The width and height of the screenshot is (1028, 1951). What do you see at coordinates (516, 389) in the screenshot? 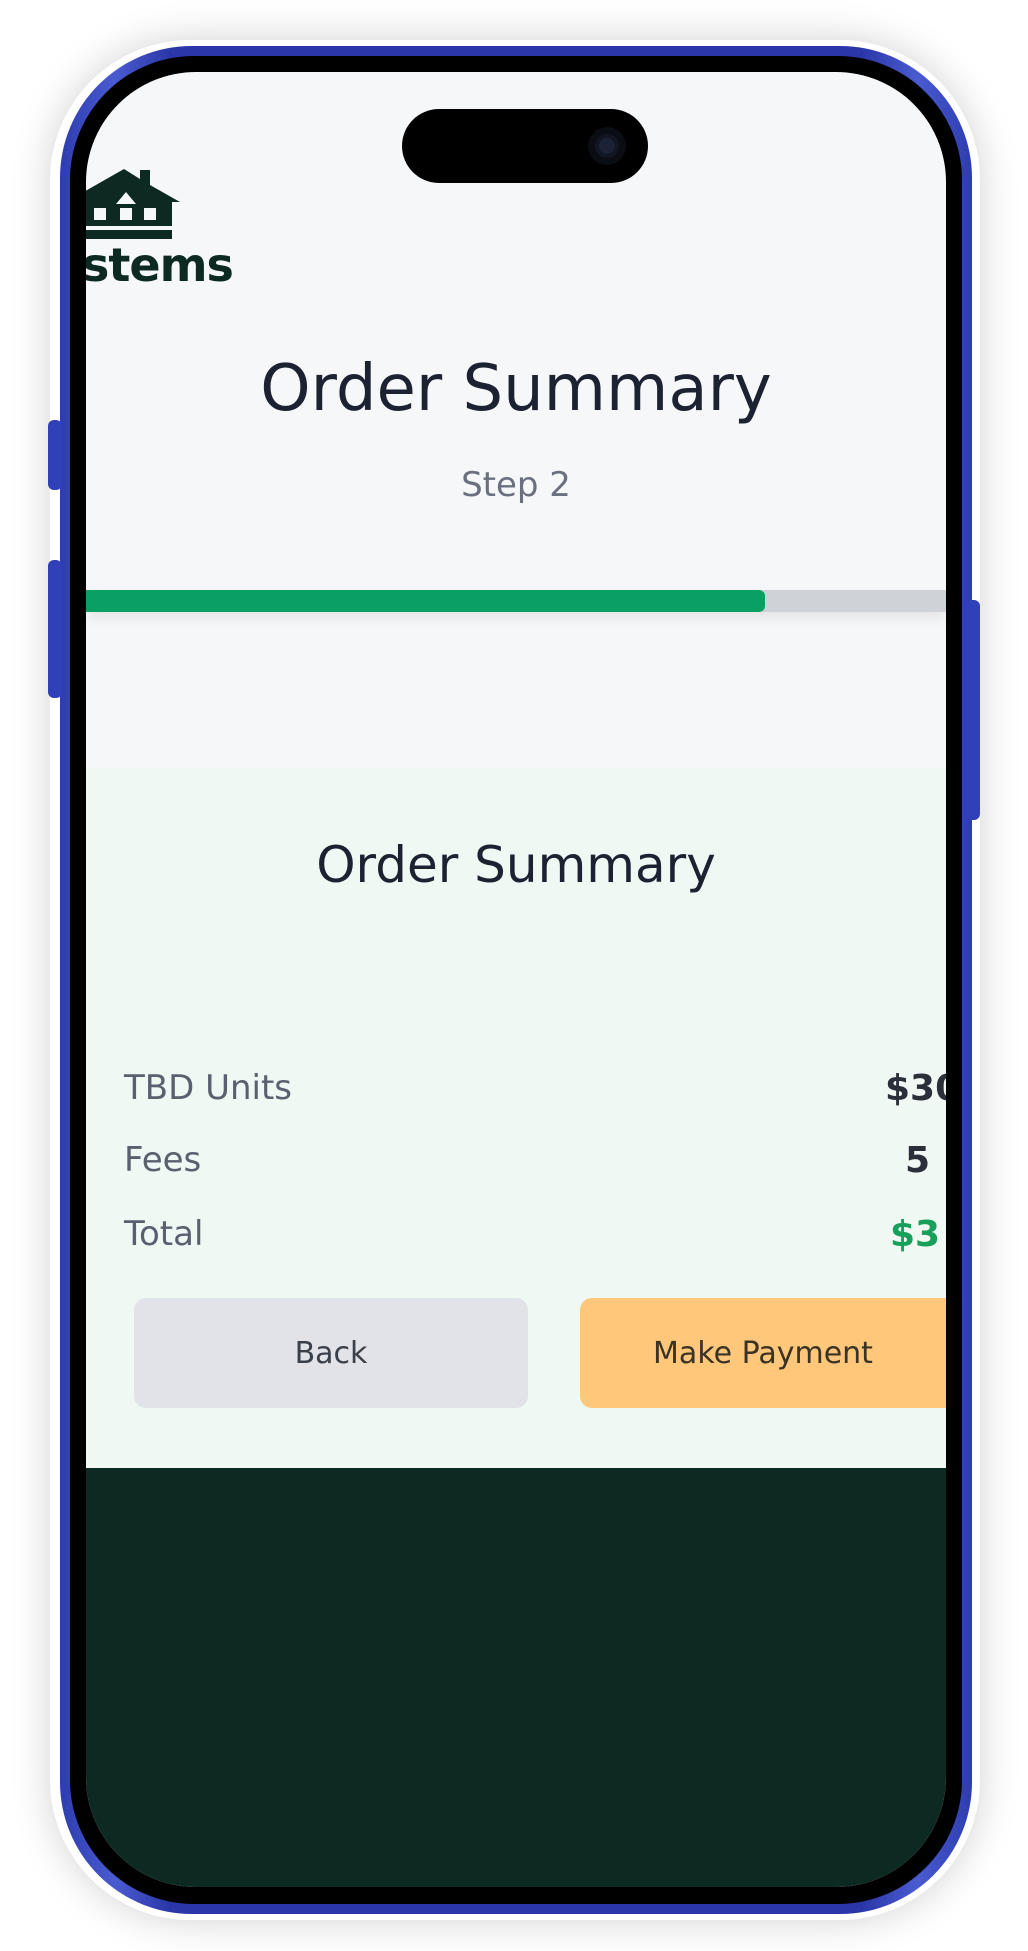
I see `page-title: Order Summary` at bounding box center [516, 389].